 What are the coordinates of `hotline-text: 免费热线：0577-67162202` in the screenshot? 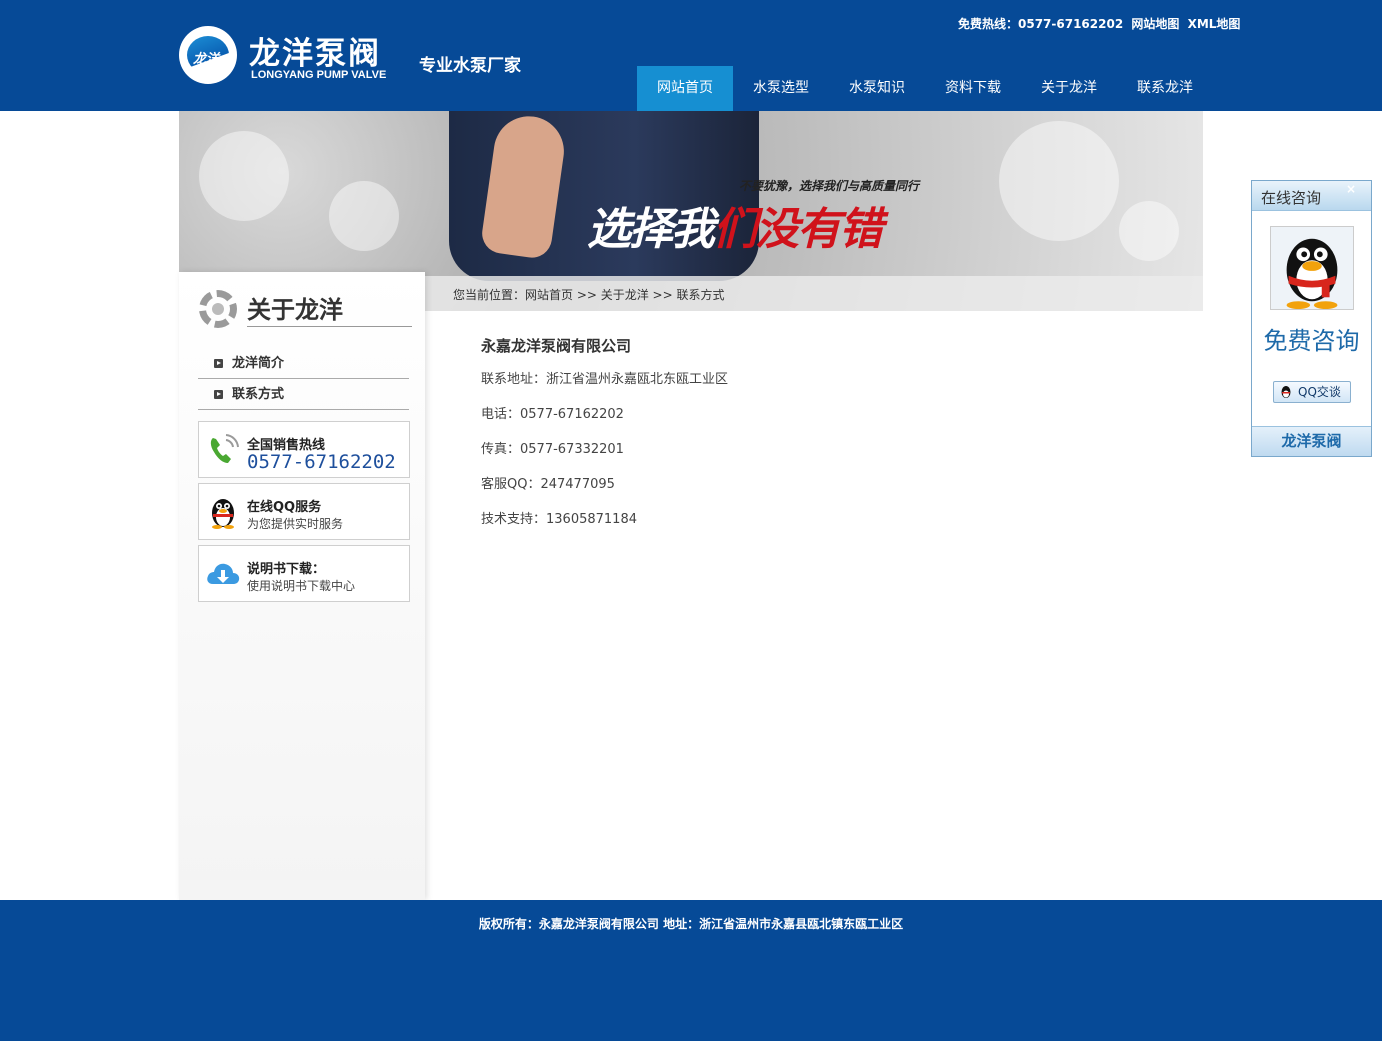 It's located at (1041, 24).